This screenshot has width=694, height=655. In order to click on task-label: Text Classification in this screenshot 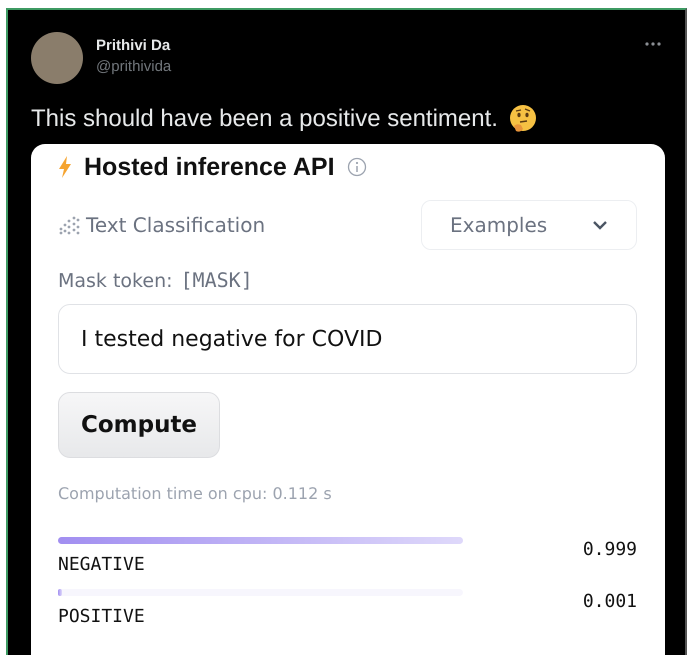, I will do `click(176, 225)`.